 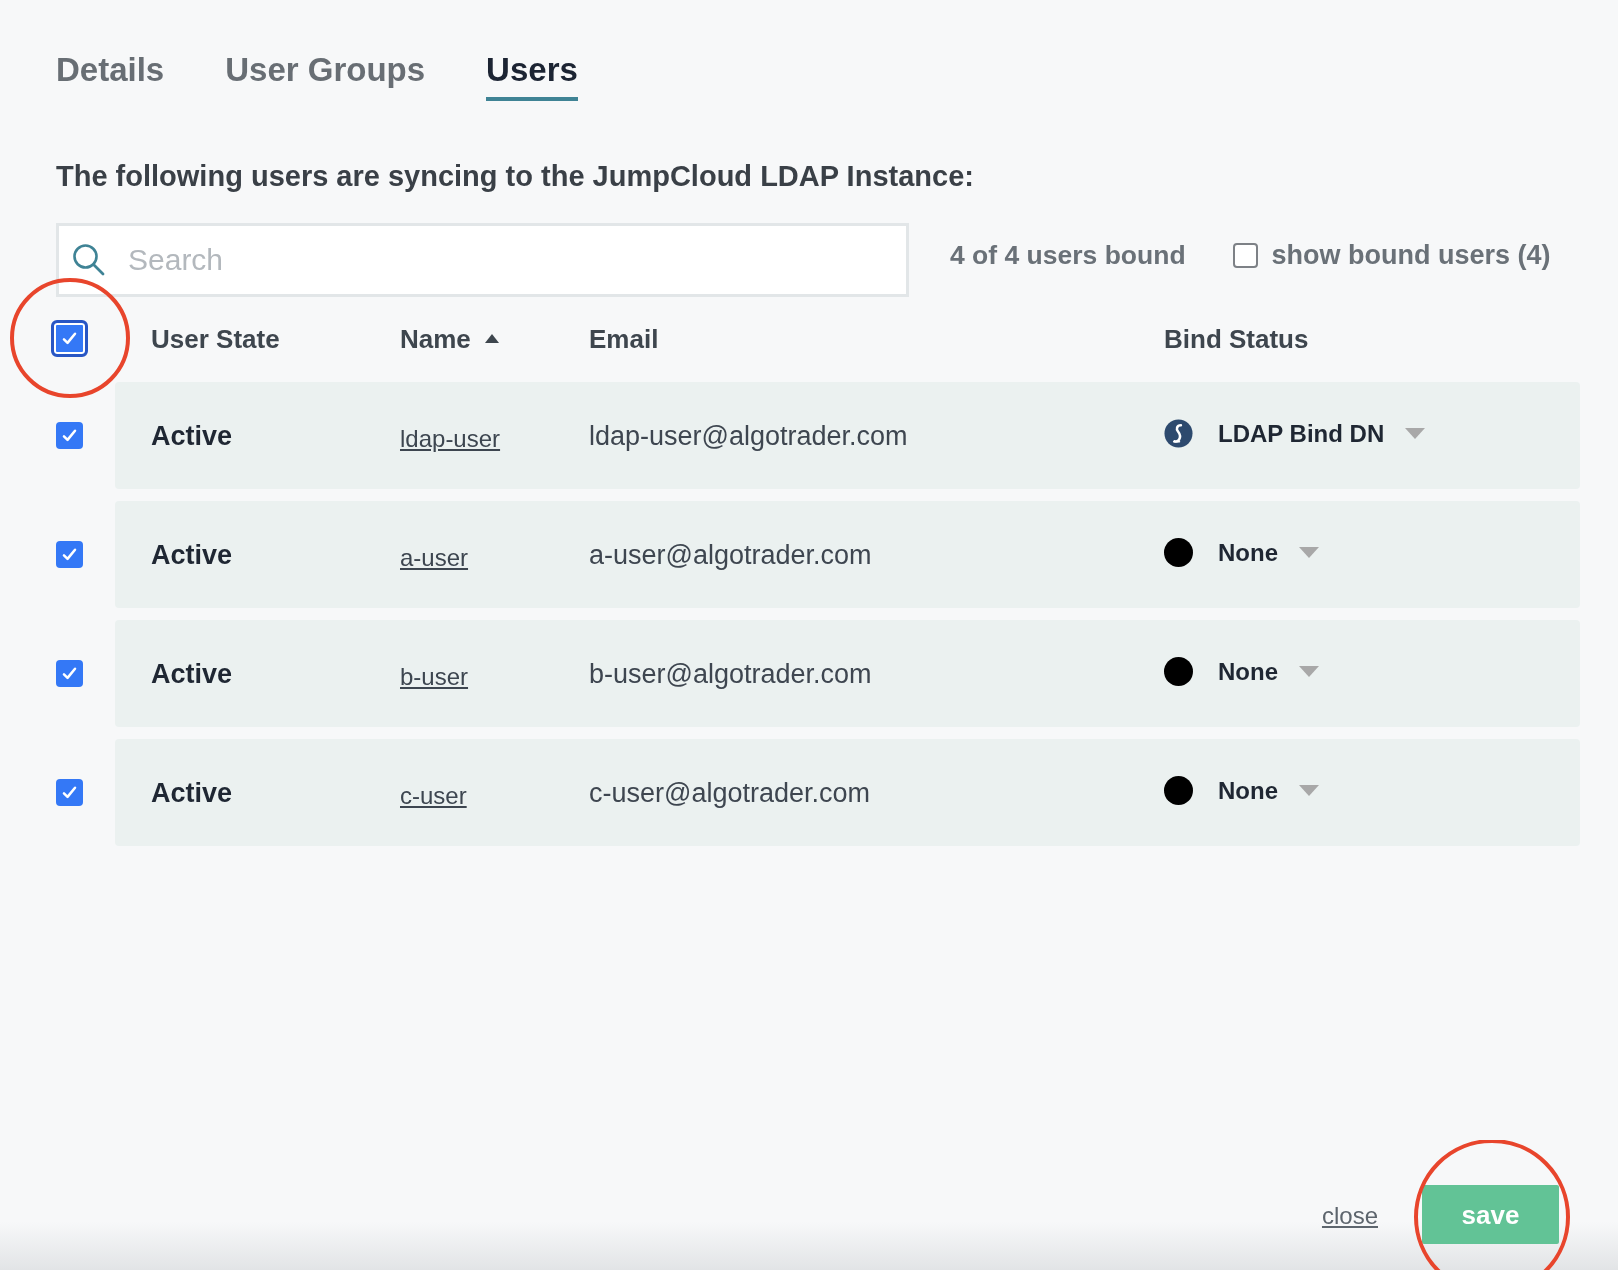 What do you see at coordinates (515, 176) in the screenshot?
I see `section-heading: The following users are syncing to the JumpCloud LDAP Instance:` at bounding box center [515, 176].